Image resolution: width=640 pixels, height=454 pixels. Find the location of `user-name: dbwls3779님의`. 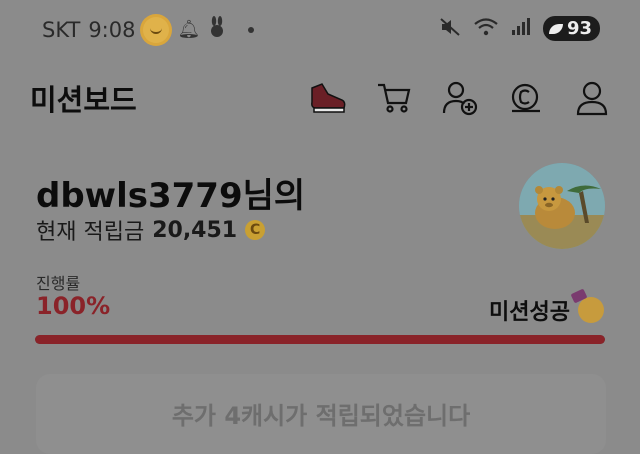

user-name: dbwls3779님의 is located at coordinates (171, 196).